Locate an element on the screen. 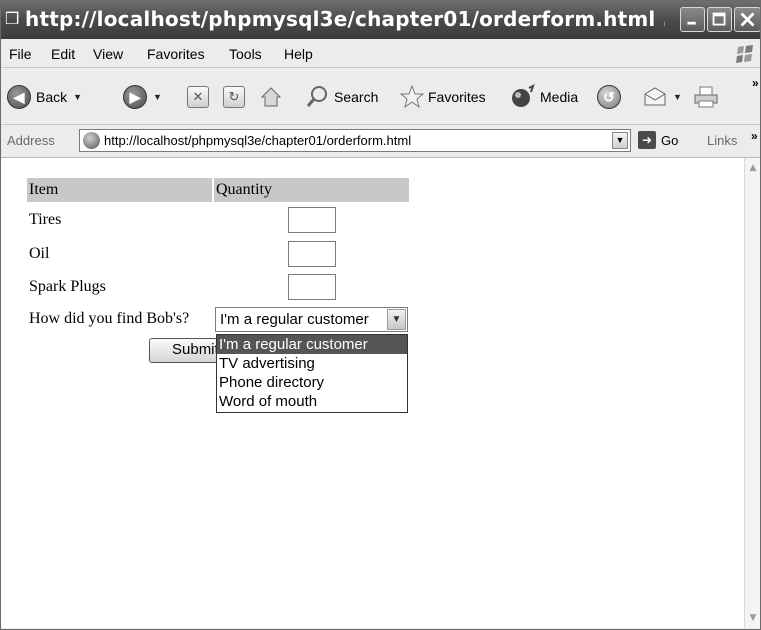 Image resolution: width=761 pixels, height=630 pixels. back-label: Back is located at coordinates (52, 97).